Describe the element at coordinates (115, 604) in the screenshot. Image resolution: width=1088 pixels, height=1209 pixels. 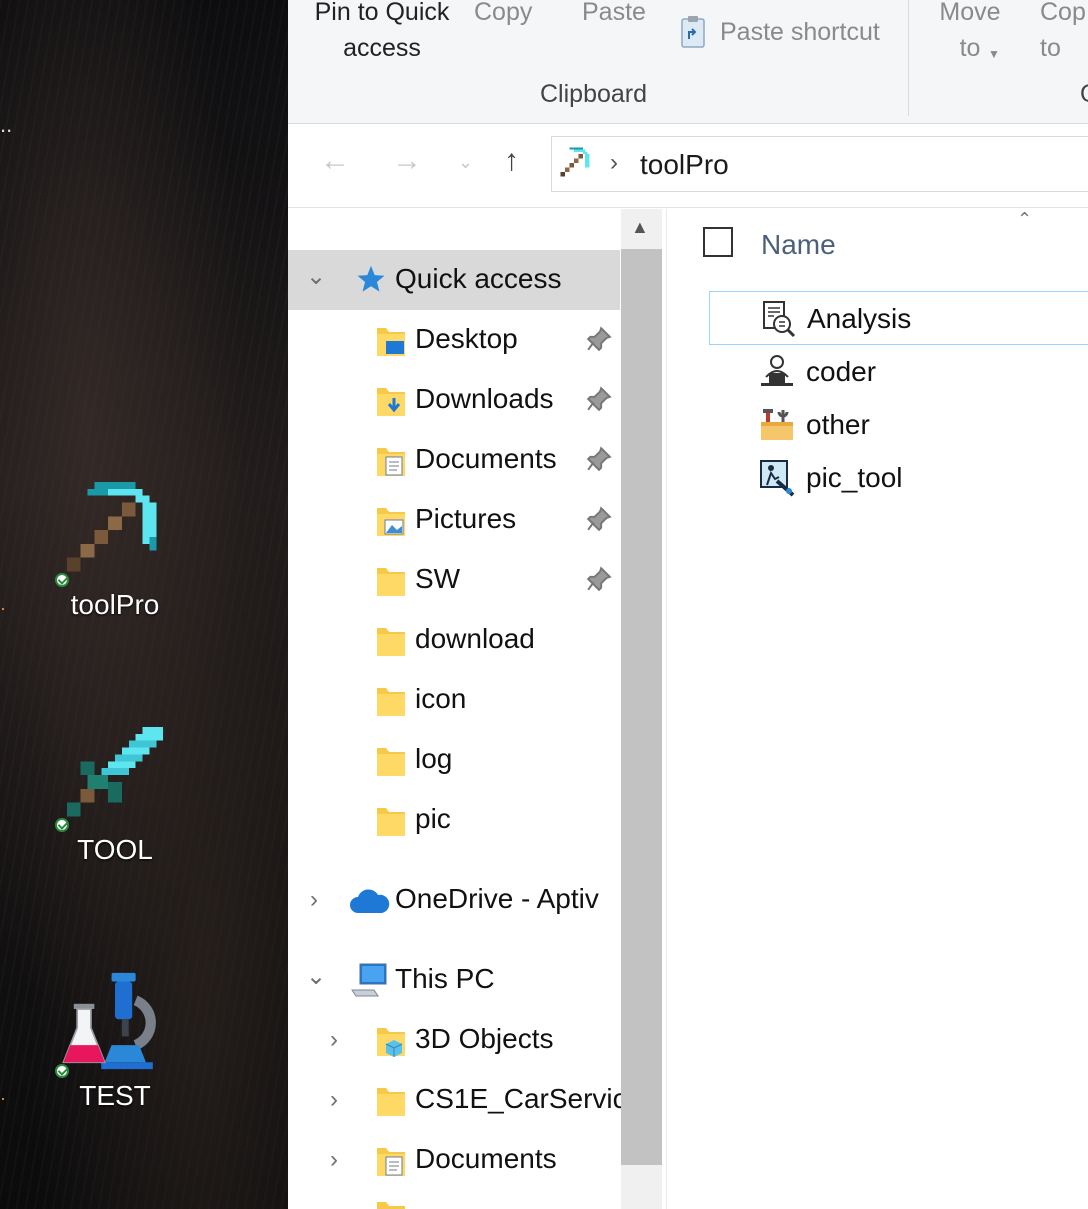
I see `desktop-icon-label: toolPro` at that location.